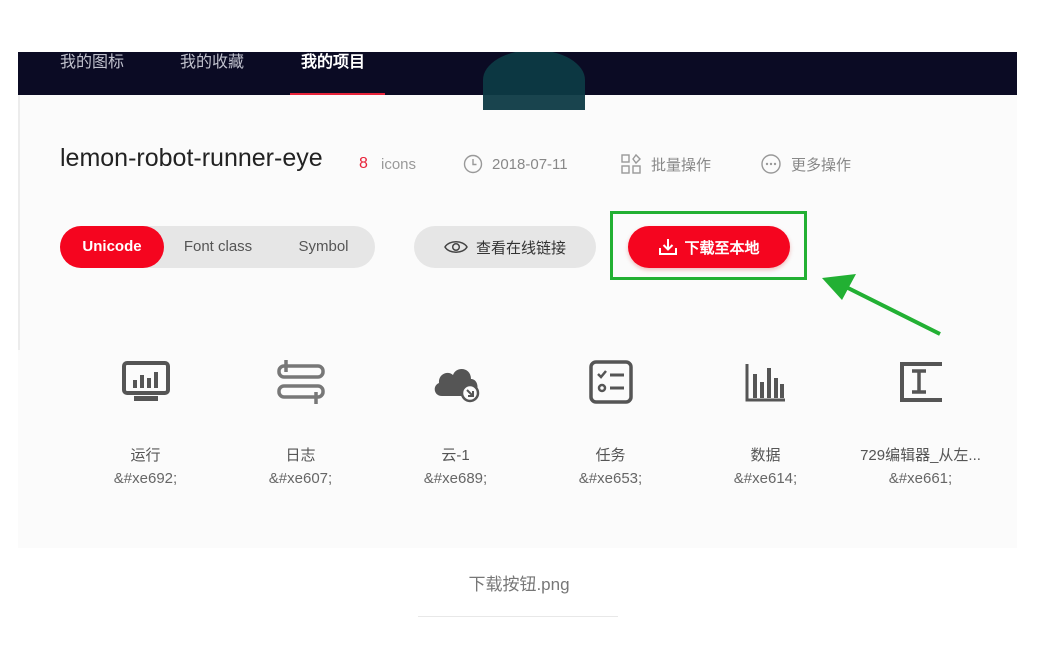 This screenshot has width=1038, height=656. Describe the element at coordinates (455, 455) in the screenshot. I see `icon-name: 云-1` at that location.